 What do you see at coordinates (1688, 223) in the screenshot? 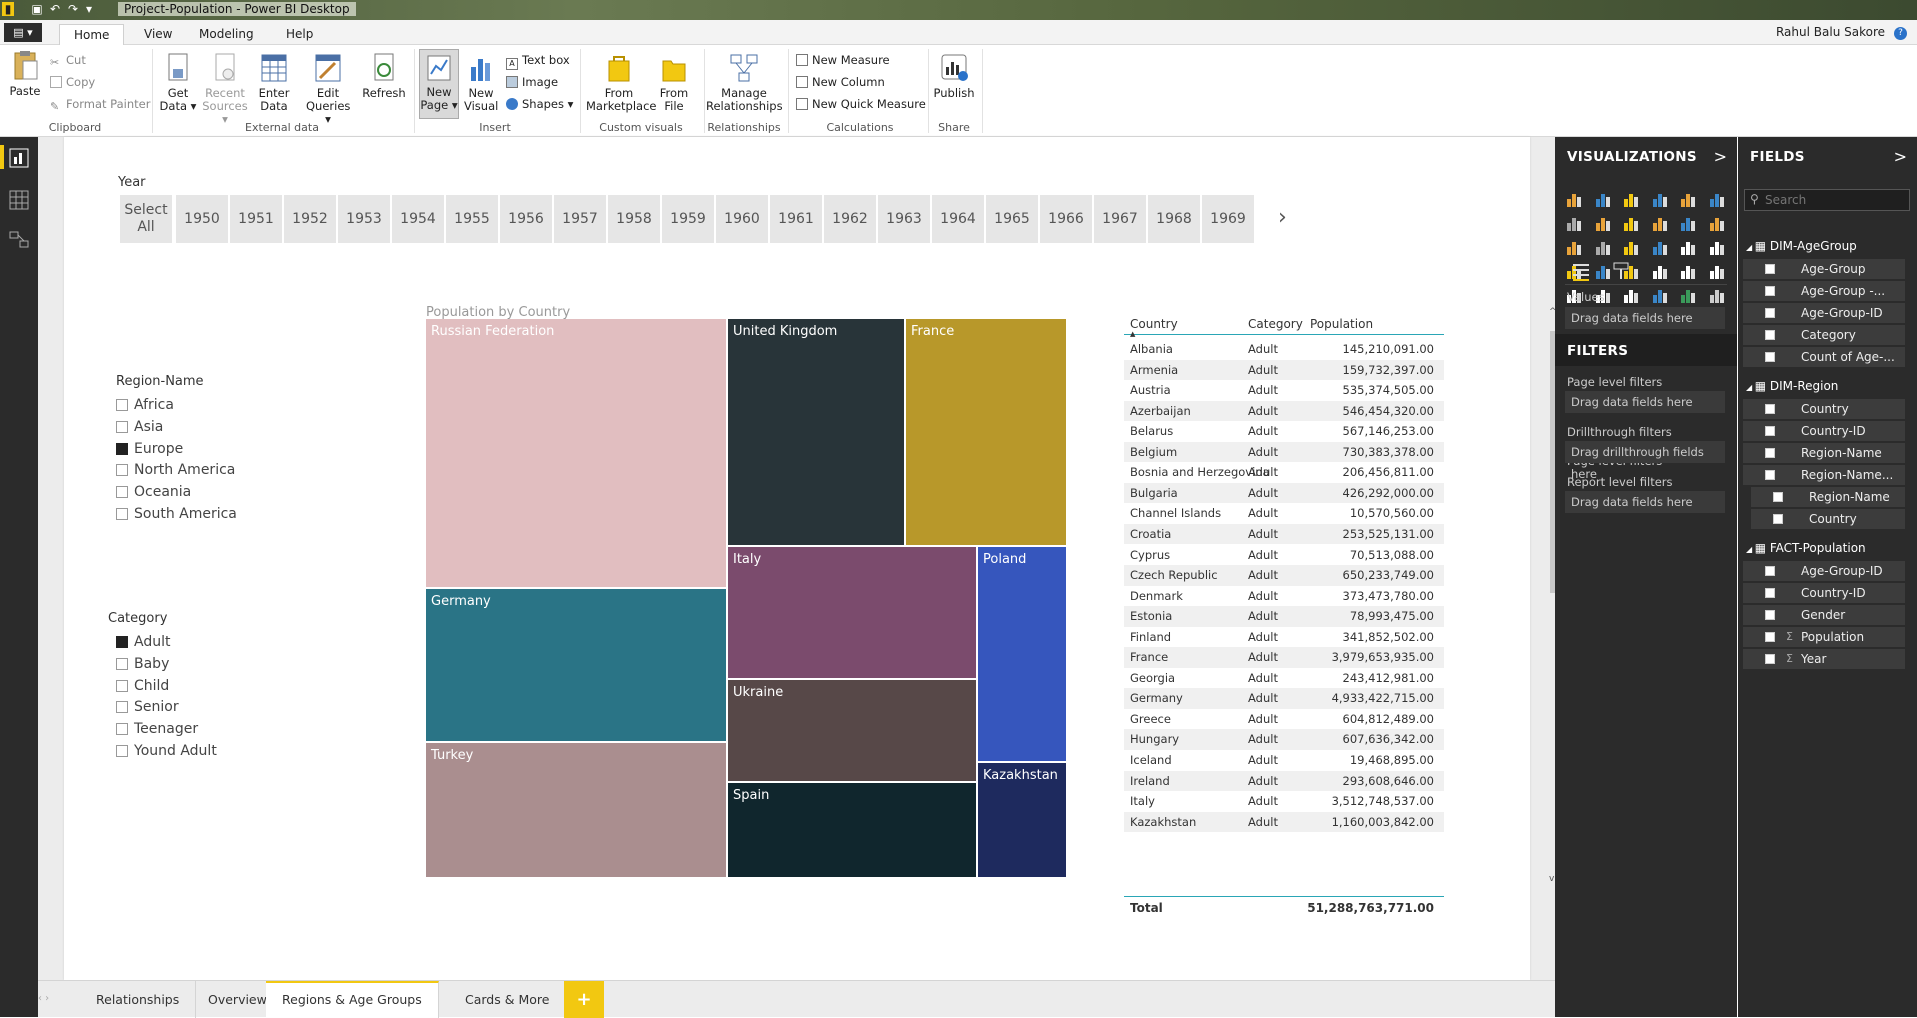
I see `line-clustered-icon` at bounding box center [1688, 223].